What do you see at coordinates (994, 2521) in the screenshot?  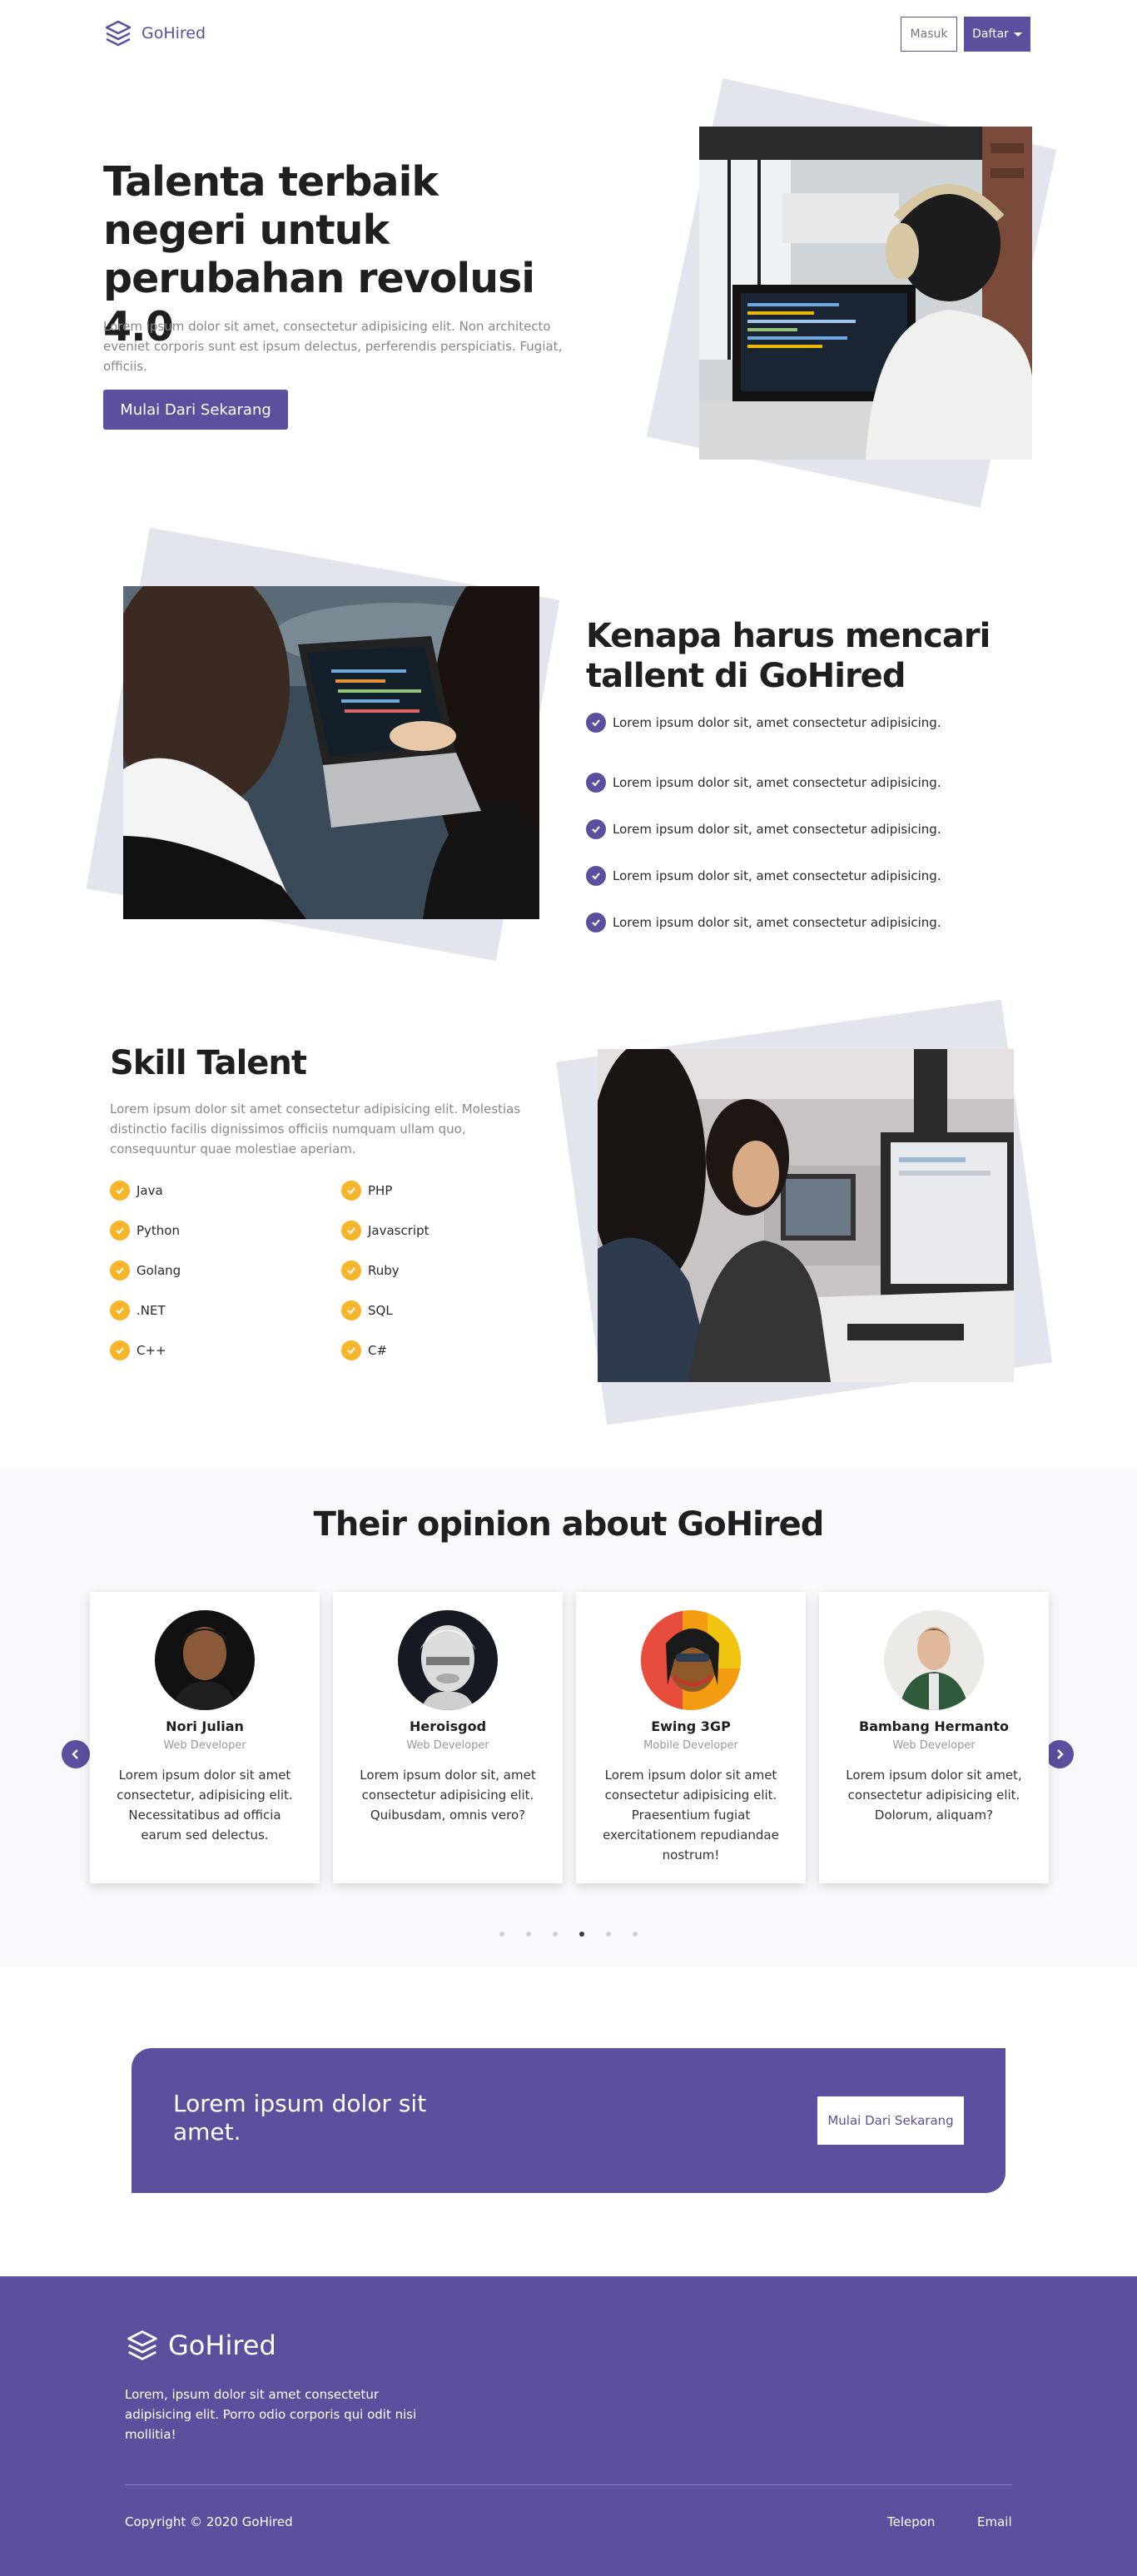 I see `footer-link-email: Email` at bounding box center [994, 2521].